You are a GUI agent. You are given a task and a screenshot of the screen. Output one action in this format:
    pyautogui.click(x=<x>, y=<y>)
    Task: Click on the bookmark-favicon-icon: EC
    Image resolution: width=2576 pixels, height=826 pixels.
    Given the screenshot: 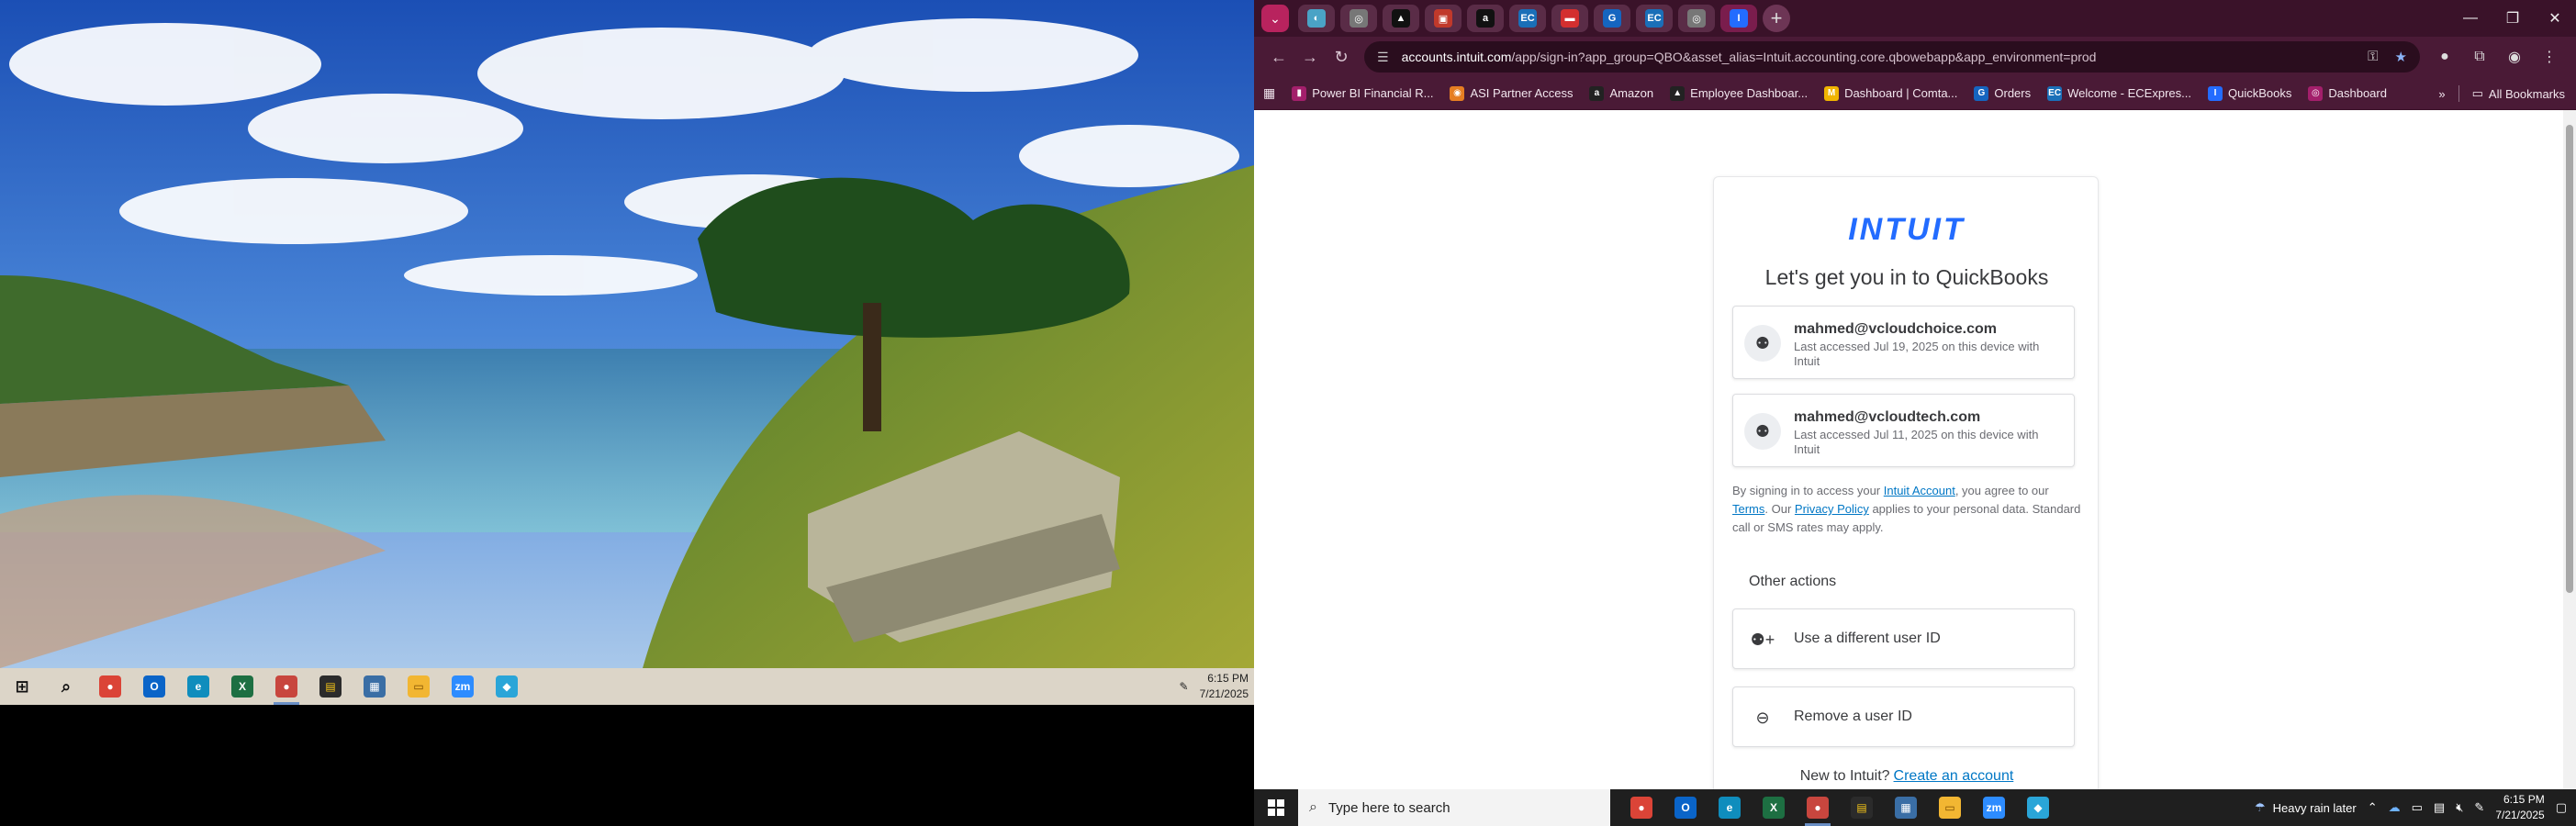 What is the action you would take?
    pyautogui.click(x=2055, y=93)
    